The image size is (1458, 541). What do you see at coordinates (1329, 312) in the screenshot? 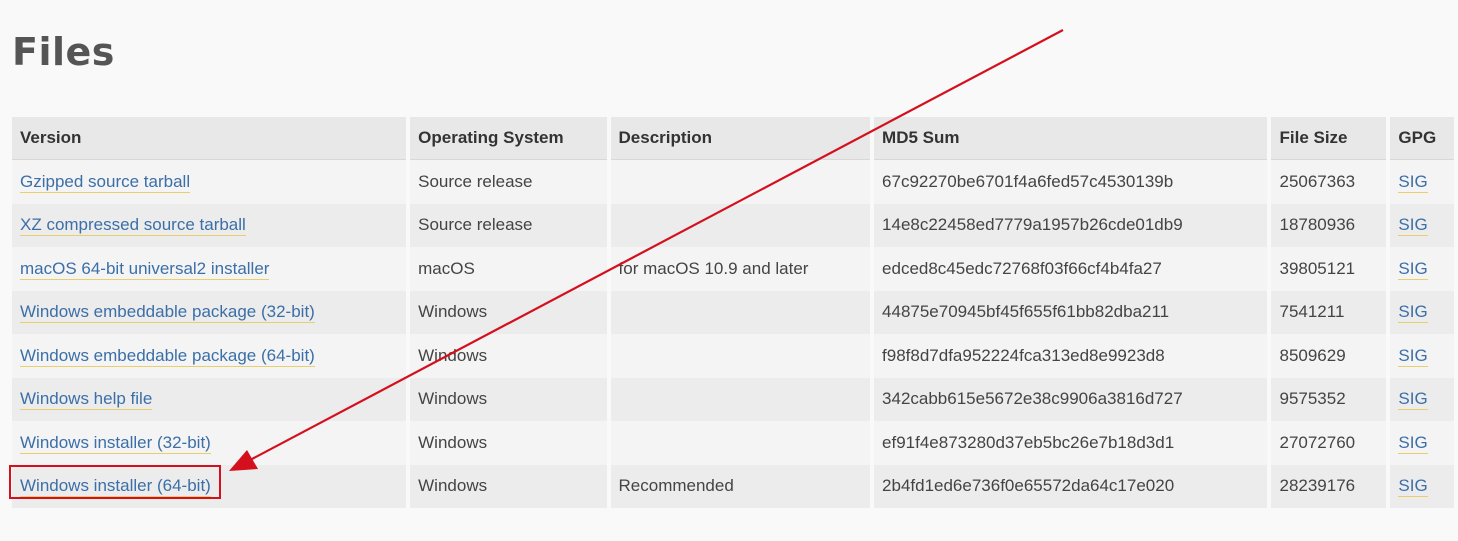
I see `size-cell: 7541211` at bounding box center [1329, 312].